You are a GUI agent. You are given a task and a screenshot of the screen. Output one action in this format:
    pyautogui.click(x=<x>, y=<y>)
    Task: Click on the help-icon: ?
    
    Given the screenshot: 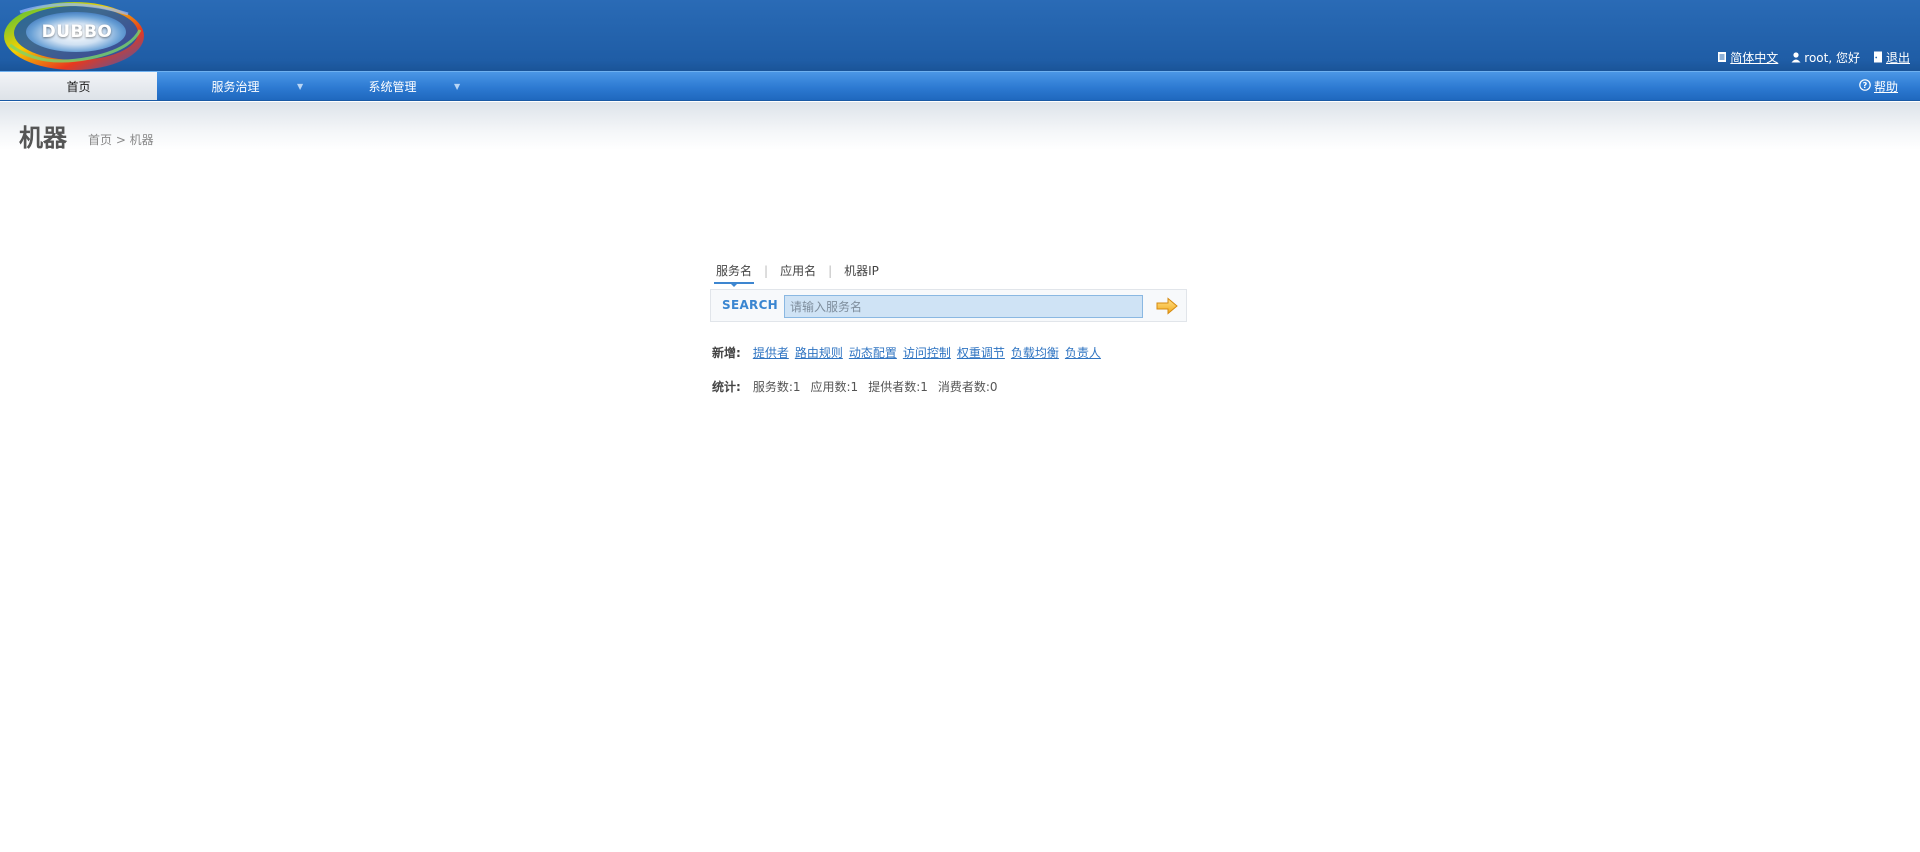 What is the action you would take?
    pyautogui.click(x=1865, y=86)
    